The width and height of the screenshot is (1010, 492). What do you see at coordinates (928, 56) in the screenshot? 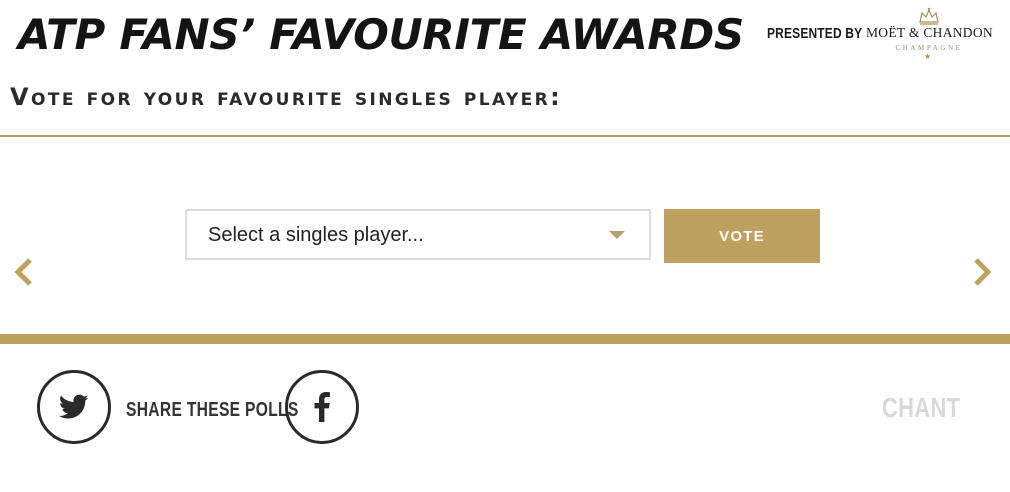
I see `star-icon: ★` at bounding box center [928, 56].